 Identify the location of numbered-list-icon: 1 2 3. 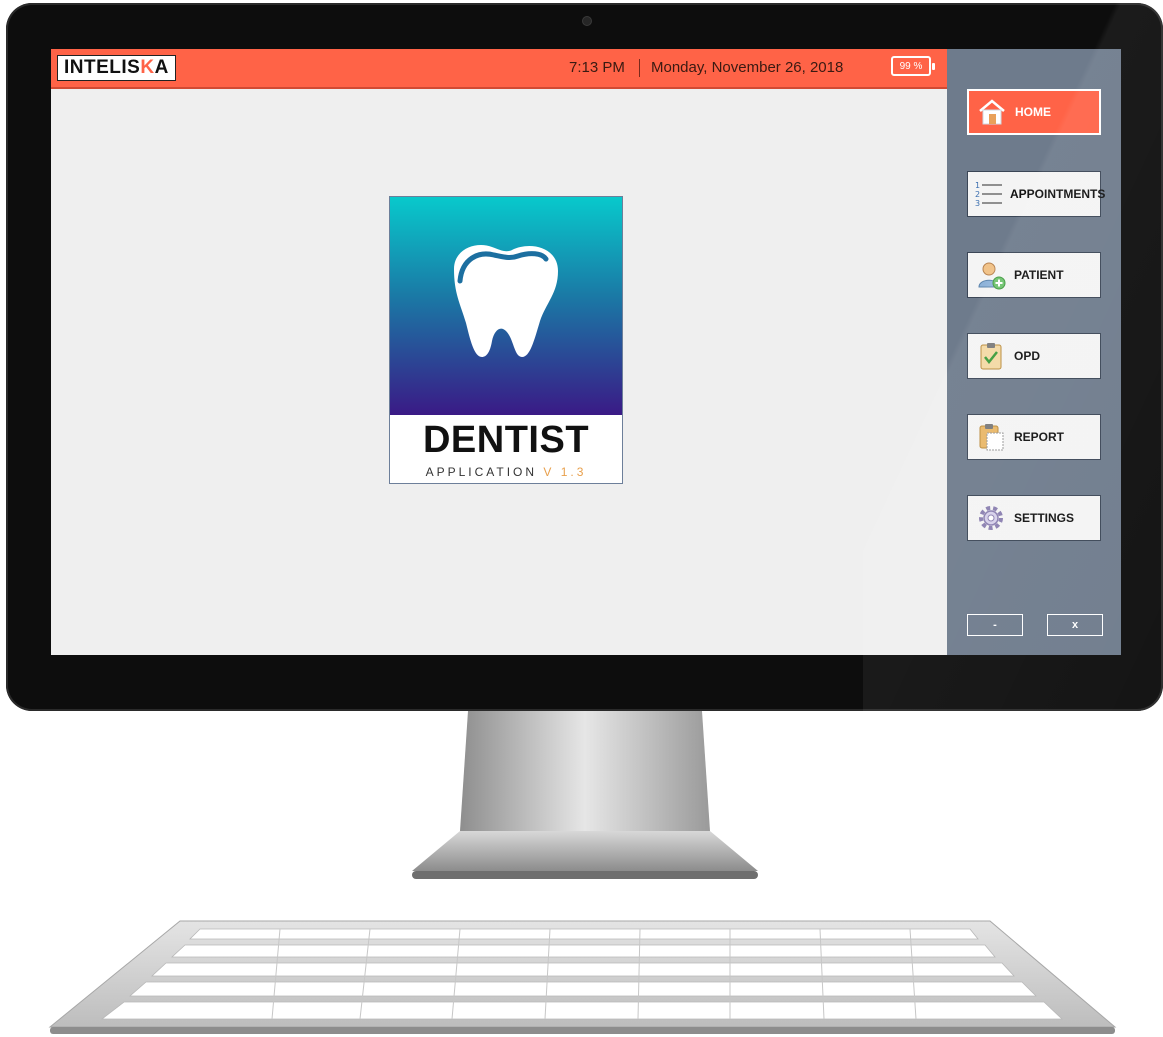
(989, 194).